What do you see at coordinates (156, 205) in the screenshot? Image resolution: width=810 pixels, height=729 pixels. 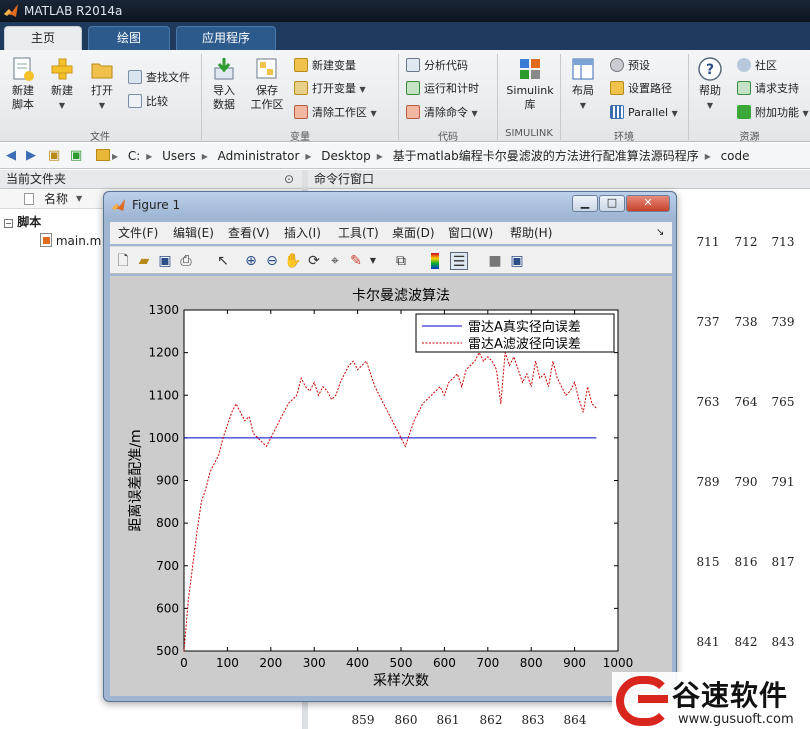 I see `figure-title: Figure 1` at bounding box center [156, 205].